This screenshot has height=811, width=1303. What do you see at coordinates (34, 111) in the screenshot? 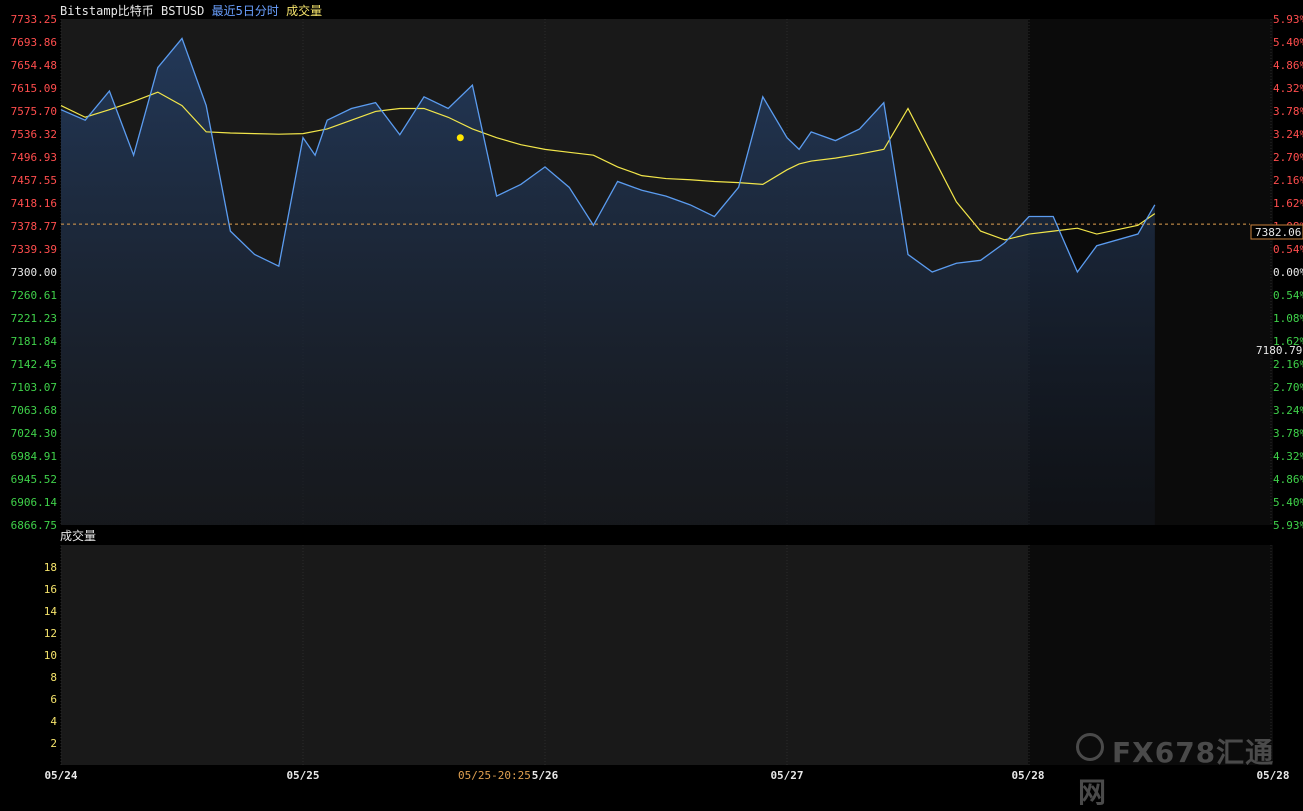
I see `price-tick-label: 7575.70` at bounding box center [34, 111].